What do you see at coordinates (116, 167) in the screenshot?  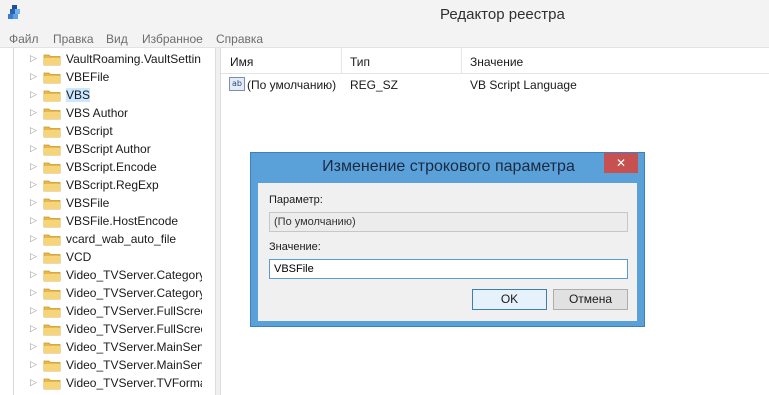 I see `tree-item: ▷ VBScript.Encode` at bounding box center [116, 167].